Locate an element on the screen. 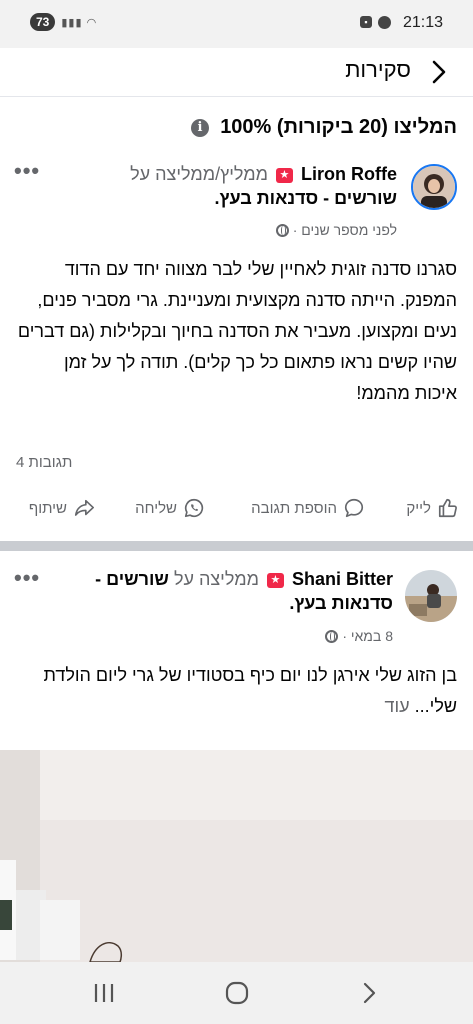 The width and height of the screenshot is (473, 1024). page-header: סקירות is located at coordinates (236, 72).